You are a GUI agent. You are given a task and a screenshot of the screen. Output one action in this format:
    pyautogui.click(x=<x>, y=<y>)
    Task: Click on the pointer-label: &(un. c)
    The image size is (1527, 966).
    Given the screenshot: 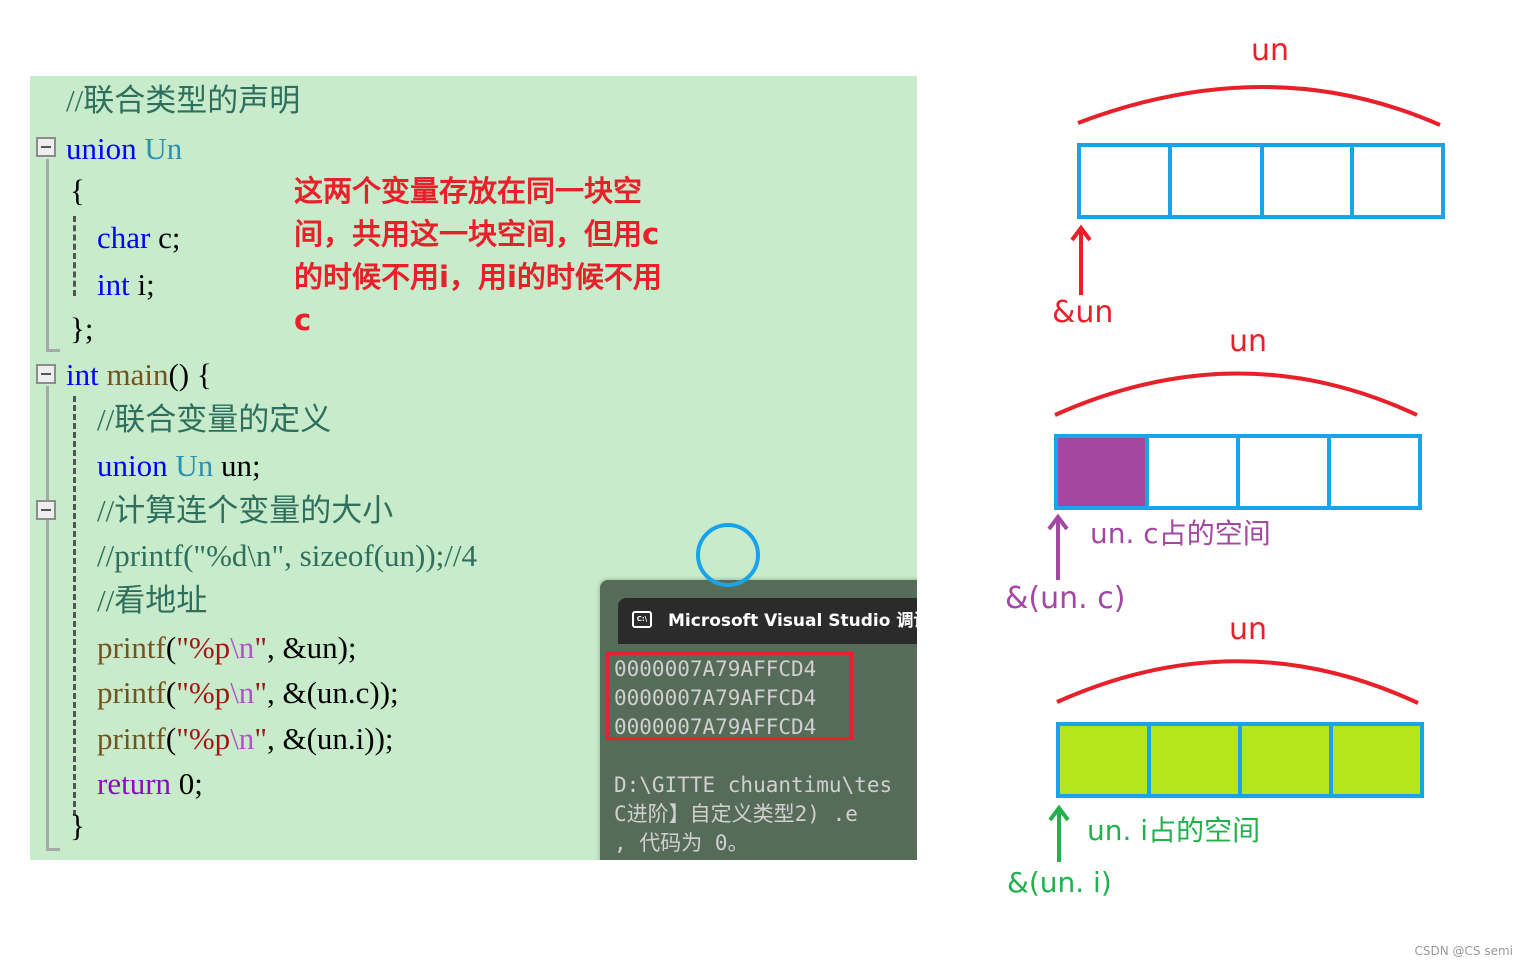 What is the action you would take?
    pyautogui.click(x=1065, y=598)
    